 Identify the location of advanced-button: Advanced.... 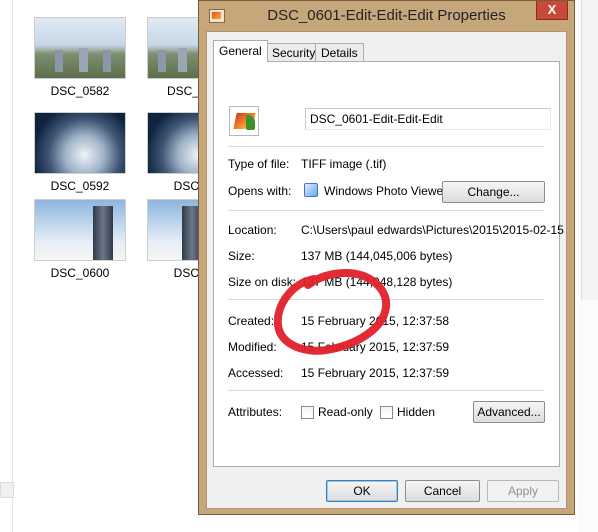
(509, 412).